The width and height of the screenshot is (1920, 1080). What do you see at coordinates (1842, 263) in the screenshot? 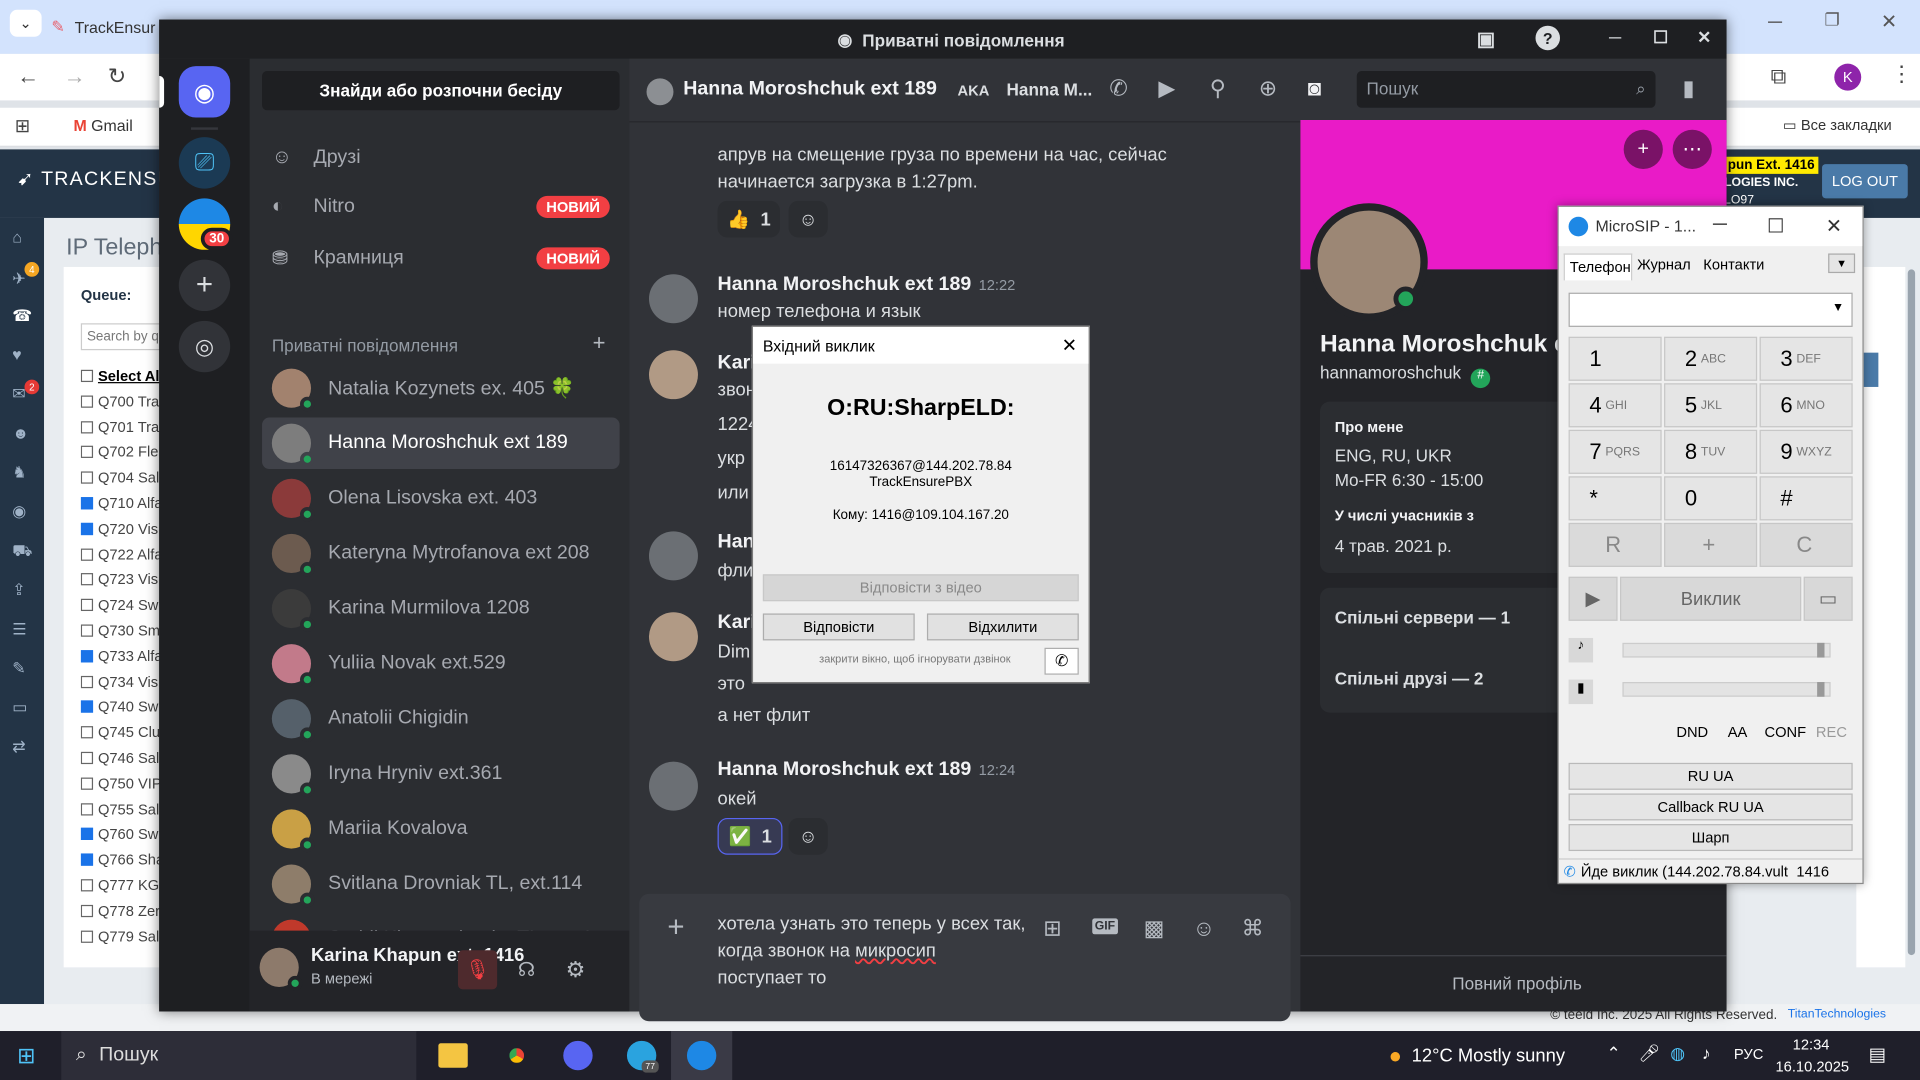
I see `menu-dropdown-icon: ▼` at bounding box center [1842, 263].